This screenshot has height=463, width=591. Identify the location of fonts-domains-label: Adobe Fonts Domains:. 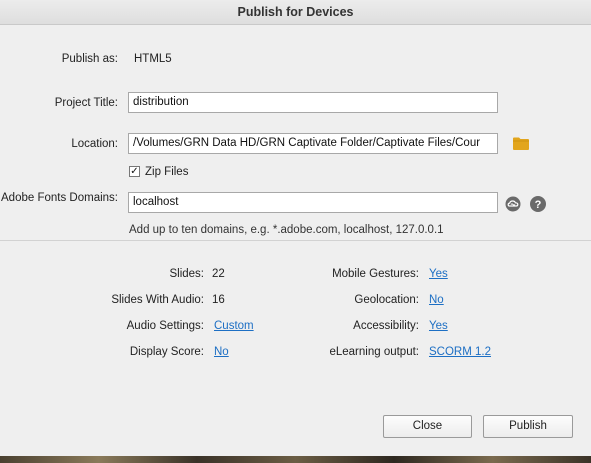
(59, 198).